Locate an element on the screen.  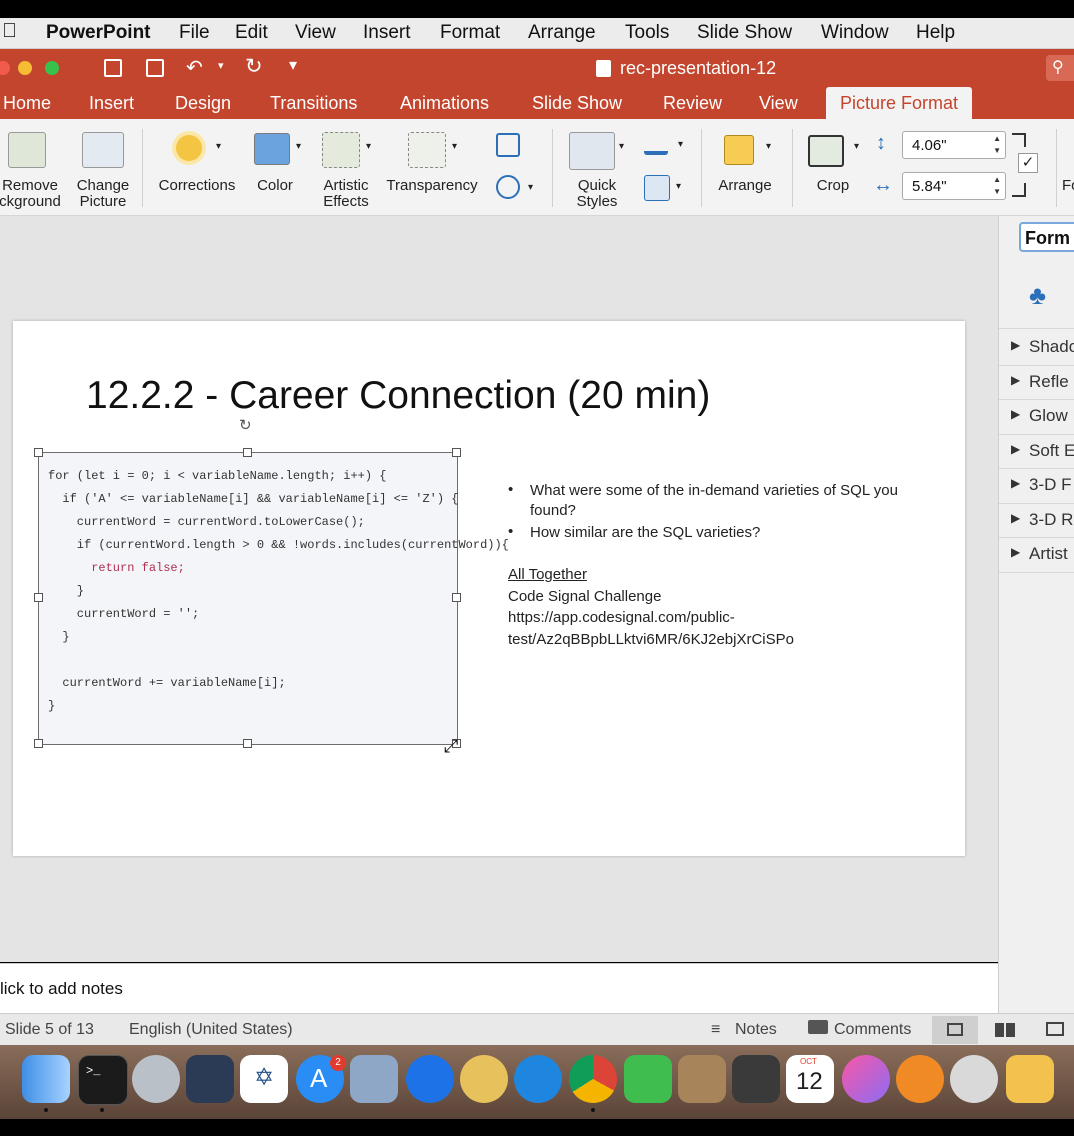
pane-item-3d-format: 3-D F is located at coordinates (1050, 485).